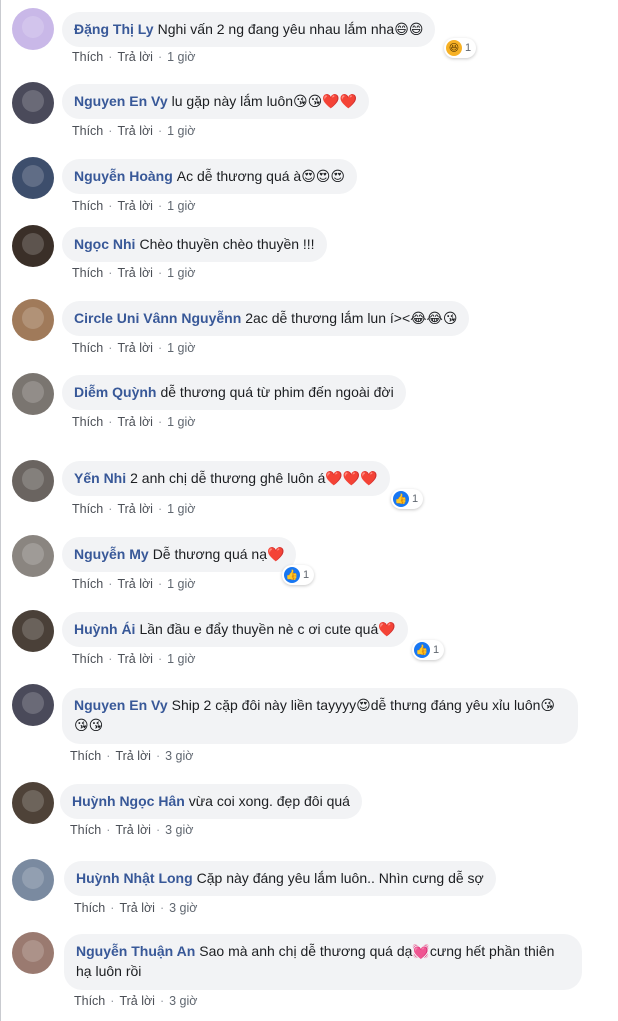  I want to click on emoji: 😄😄, so click(409, 30).